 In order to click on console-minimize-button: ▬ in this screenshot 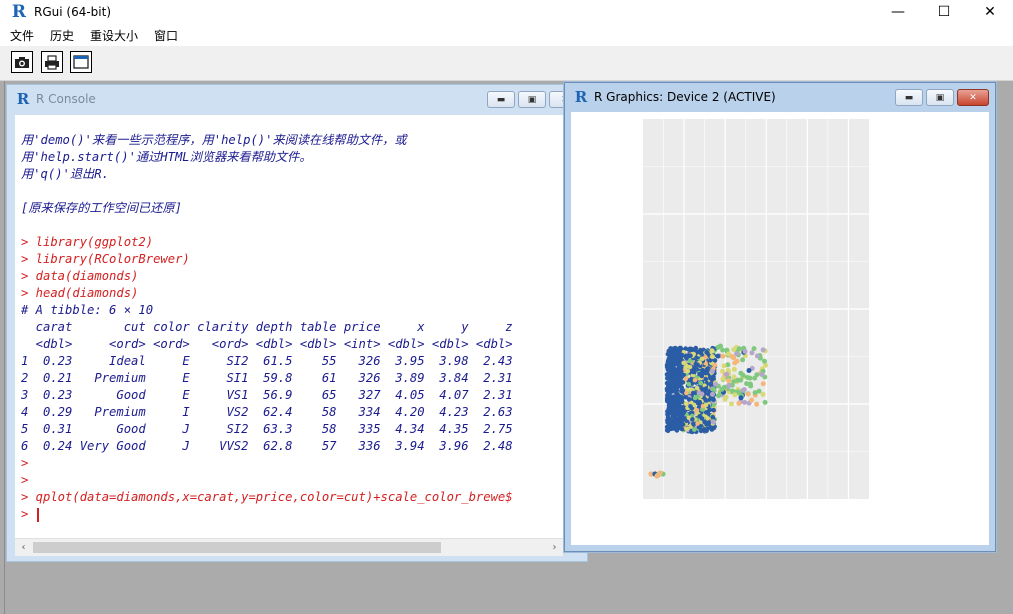, I will do `click(501, 99)`.